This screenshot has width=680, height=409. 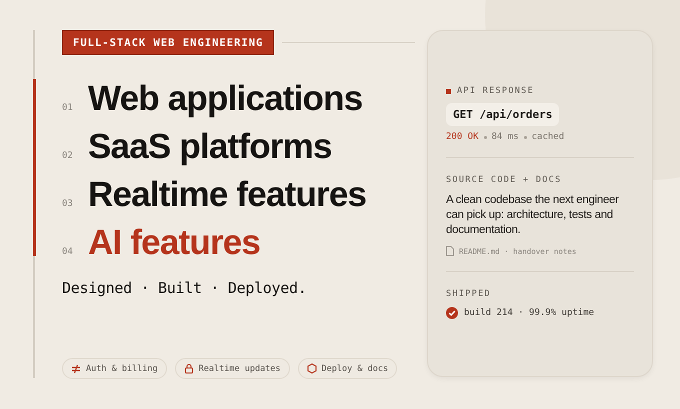 What do you see at coordinates (505, 137) in the screenshot?
I see `response-time: 84 ms` at bounding box center [505, 137].